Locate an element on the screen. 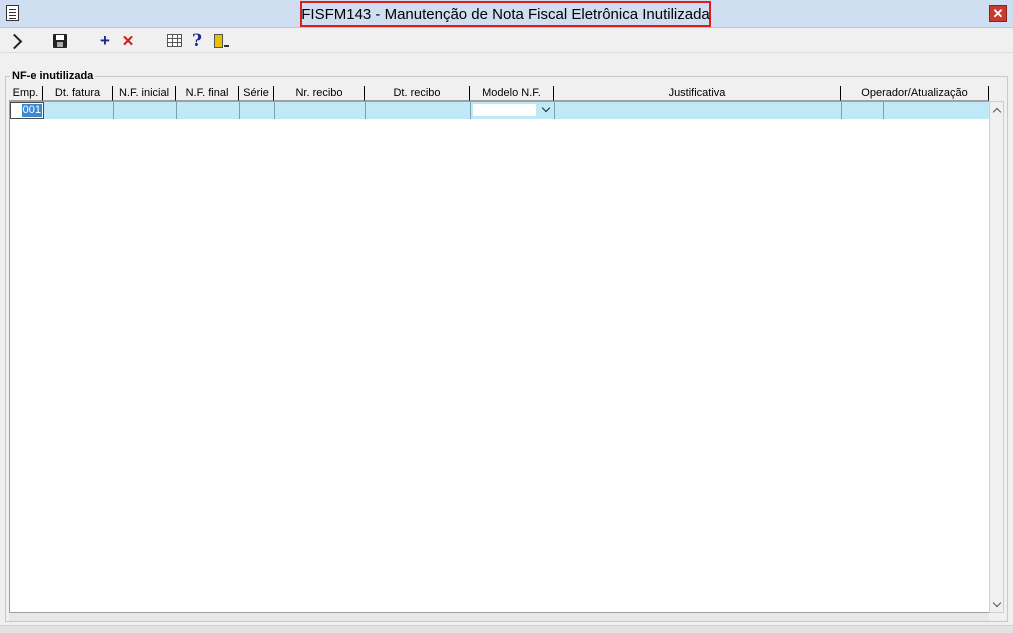 The width and height of the screenshot is (1013, 633). status-bar is located at coordinates (506, 629).